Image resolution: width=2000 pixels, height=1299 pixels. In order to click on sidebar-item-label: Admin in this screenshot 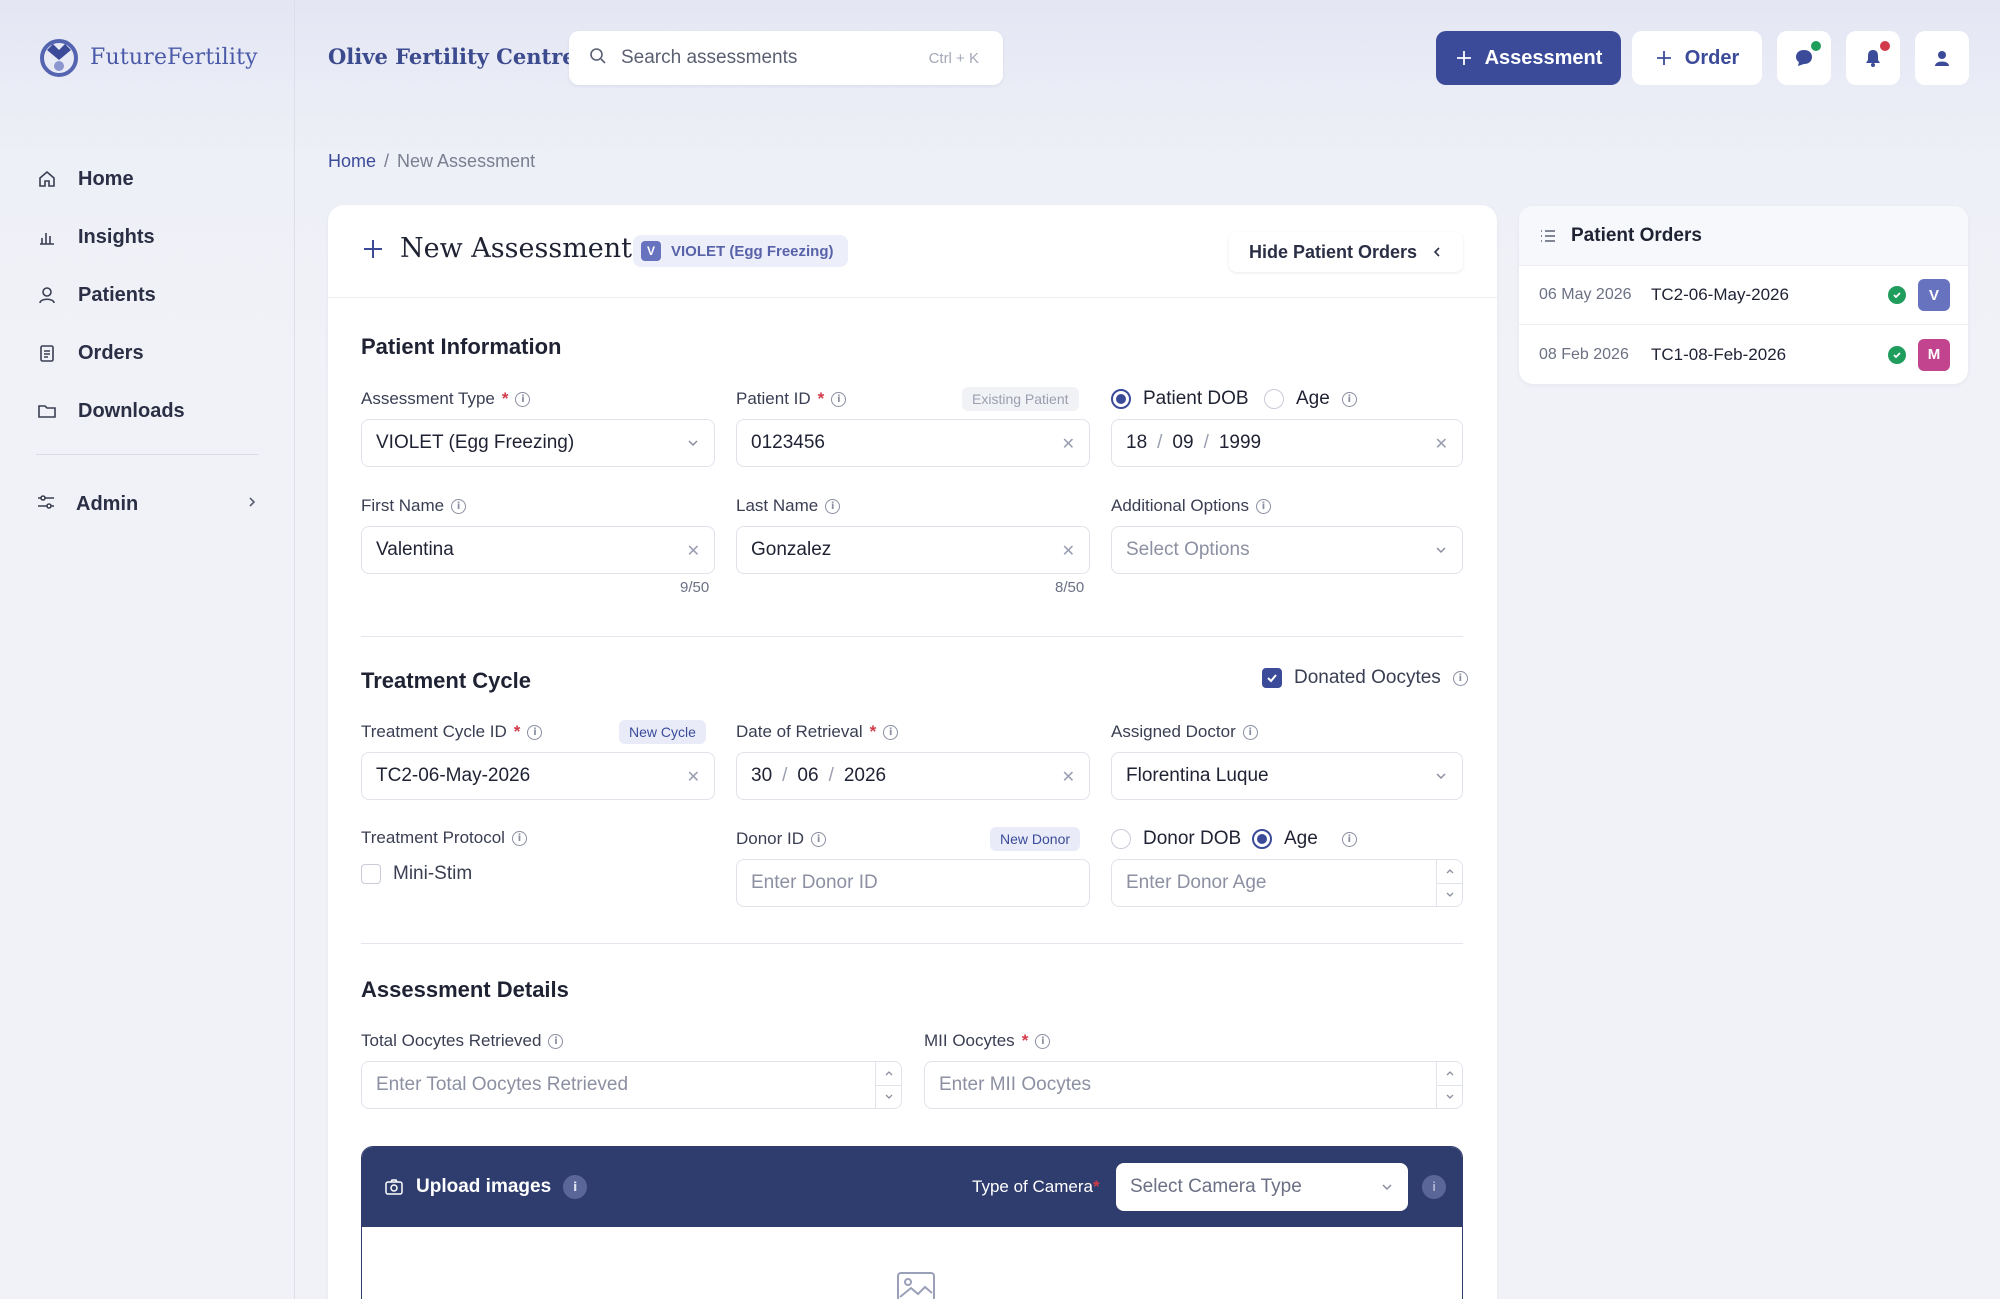, I will do `click(107, 503)`.